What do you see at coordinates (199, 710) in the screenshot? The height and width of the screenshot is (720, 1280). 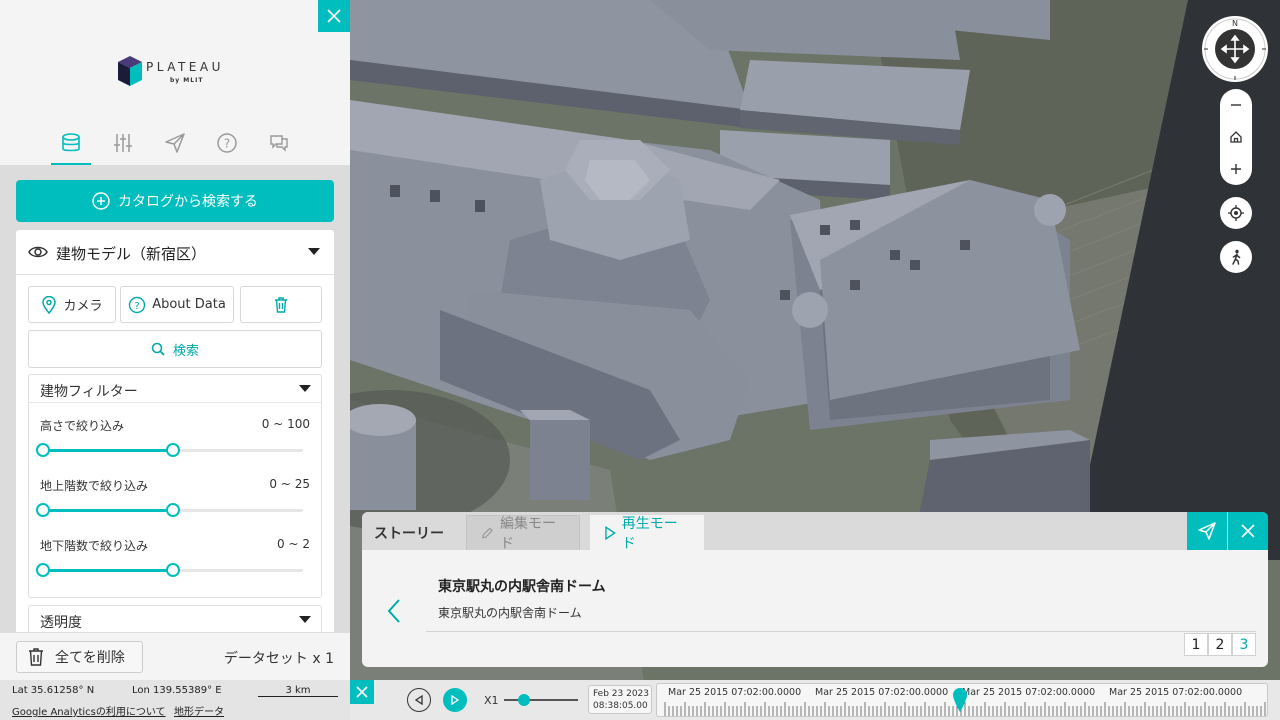 I see `terrain-data-link: 地形データ` at bounding box center [199, 710].